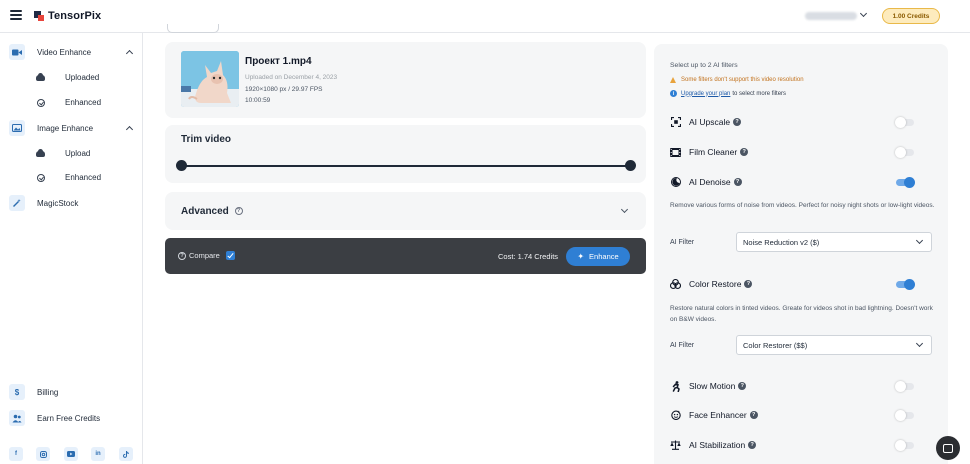 The image size is (970, 464). What do you see at coordinates (16, 15) in the screenshot?
I see `menu-icon` at bounding box center [16, 15].